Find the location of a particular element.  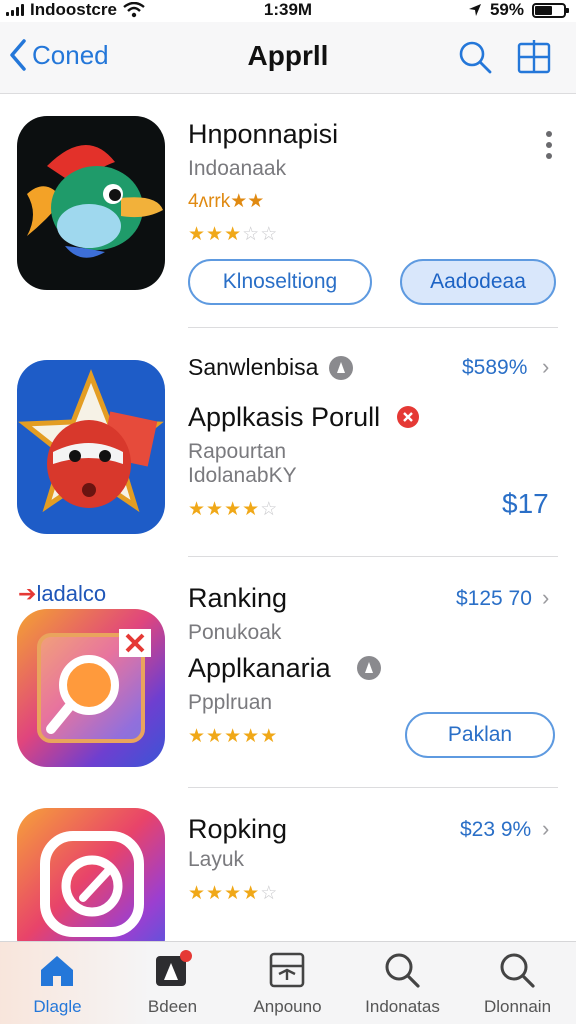

camera-app-icon is located at coordinates (91, 874).